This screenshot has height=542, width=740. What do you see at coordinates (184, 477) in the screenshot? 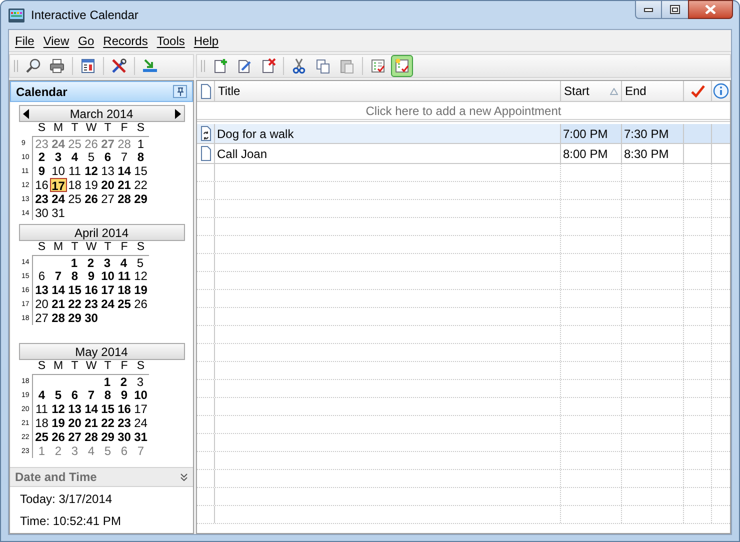
I see `collapse-icon` at bounding box center [184, 477].